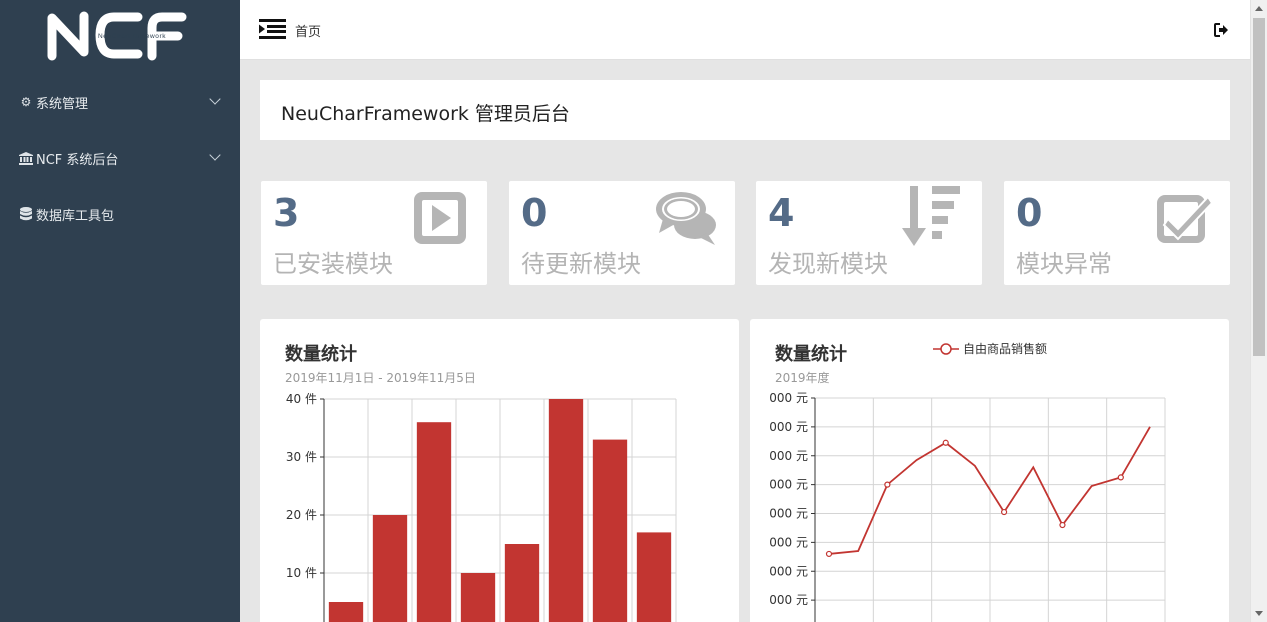 The image size is (1267, 622). What do you see at coordinates (301, 515) in the screenshot?
I see `y-tick-label: 20 件` at bounding box center [301, 515].